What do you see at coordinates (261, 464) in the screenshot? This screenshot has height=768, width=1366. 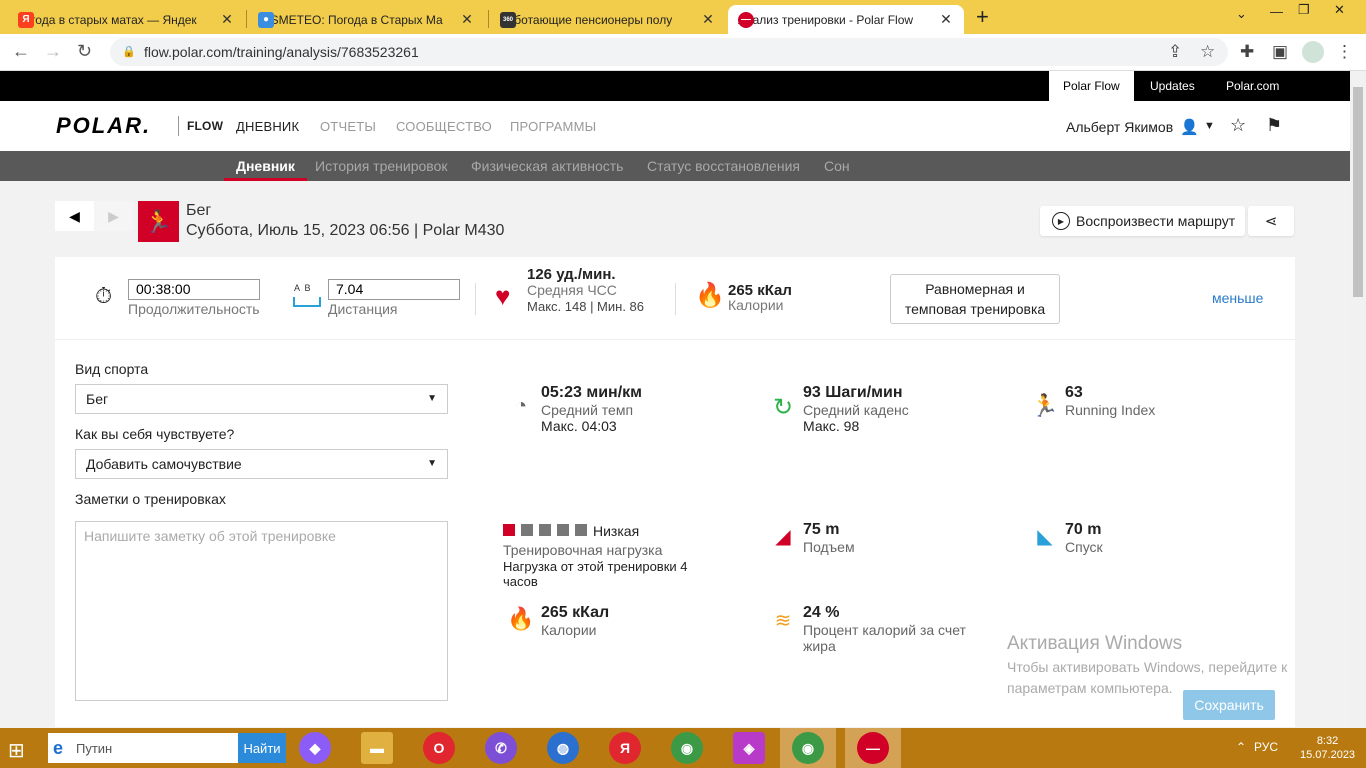 I see `feeling-select: Добавить самочувствие ▼` at bounding box center [261, 464].